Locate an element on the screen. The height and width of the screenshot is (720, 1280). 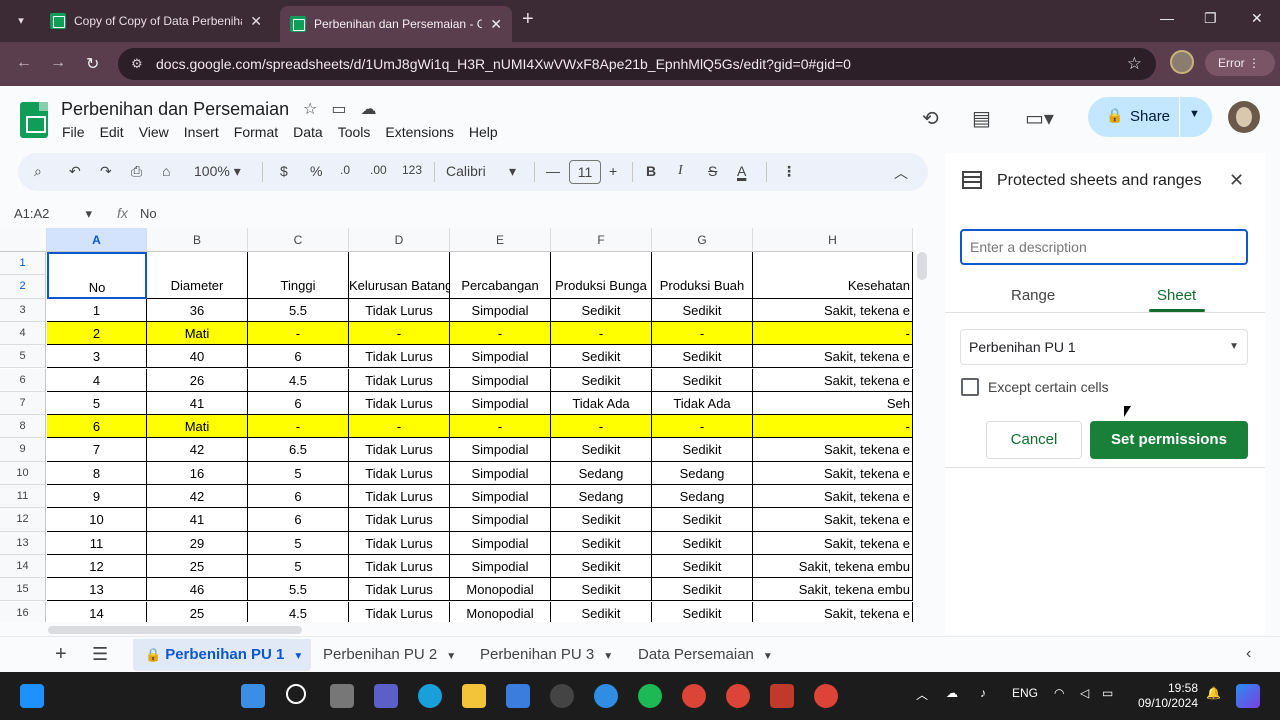
table-cell: 29 is located at coordinates (197, 543).